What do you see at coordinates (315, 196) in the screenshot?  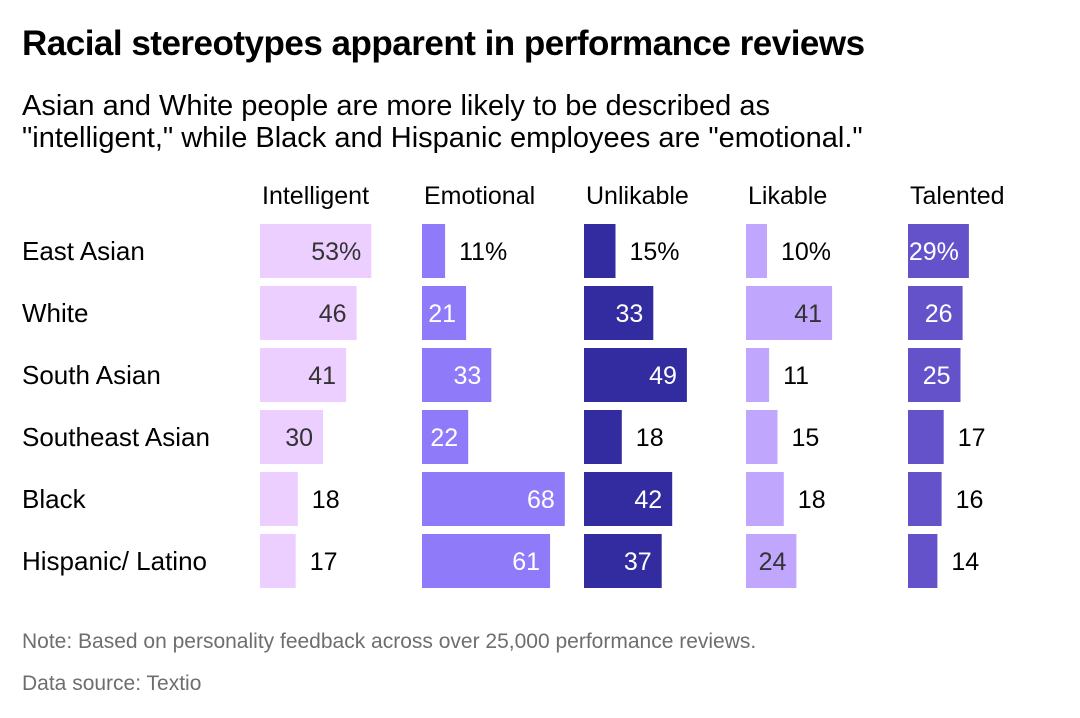 I see `series-header: Intelligent` at bounding box center [315, 196].